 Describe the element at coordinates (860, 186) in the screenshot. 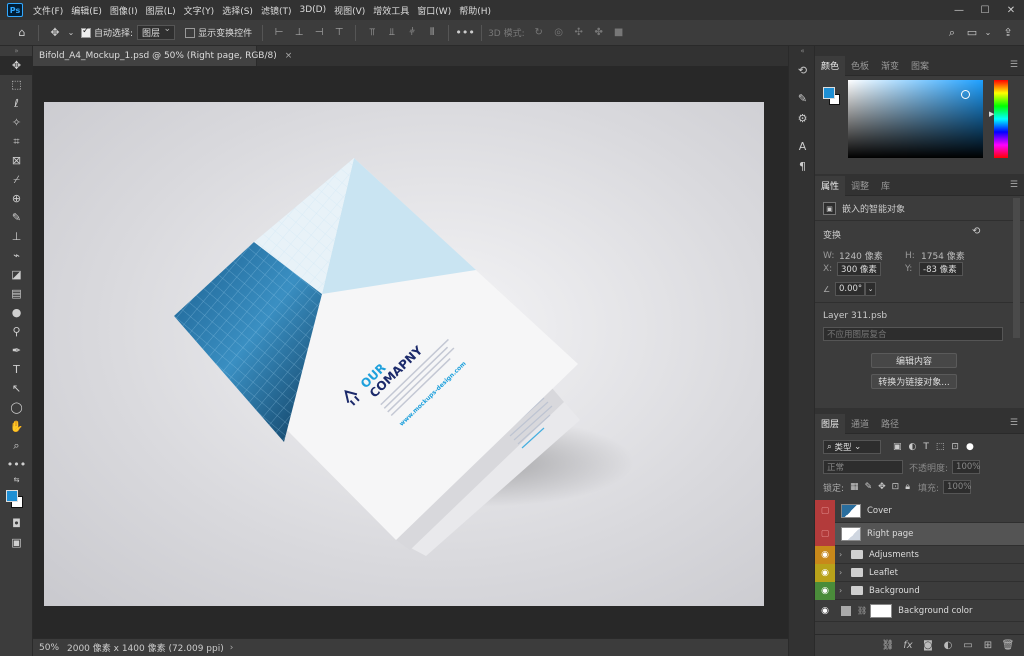

I see `tab-adjustments: 调整` at that location.